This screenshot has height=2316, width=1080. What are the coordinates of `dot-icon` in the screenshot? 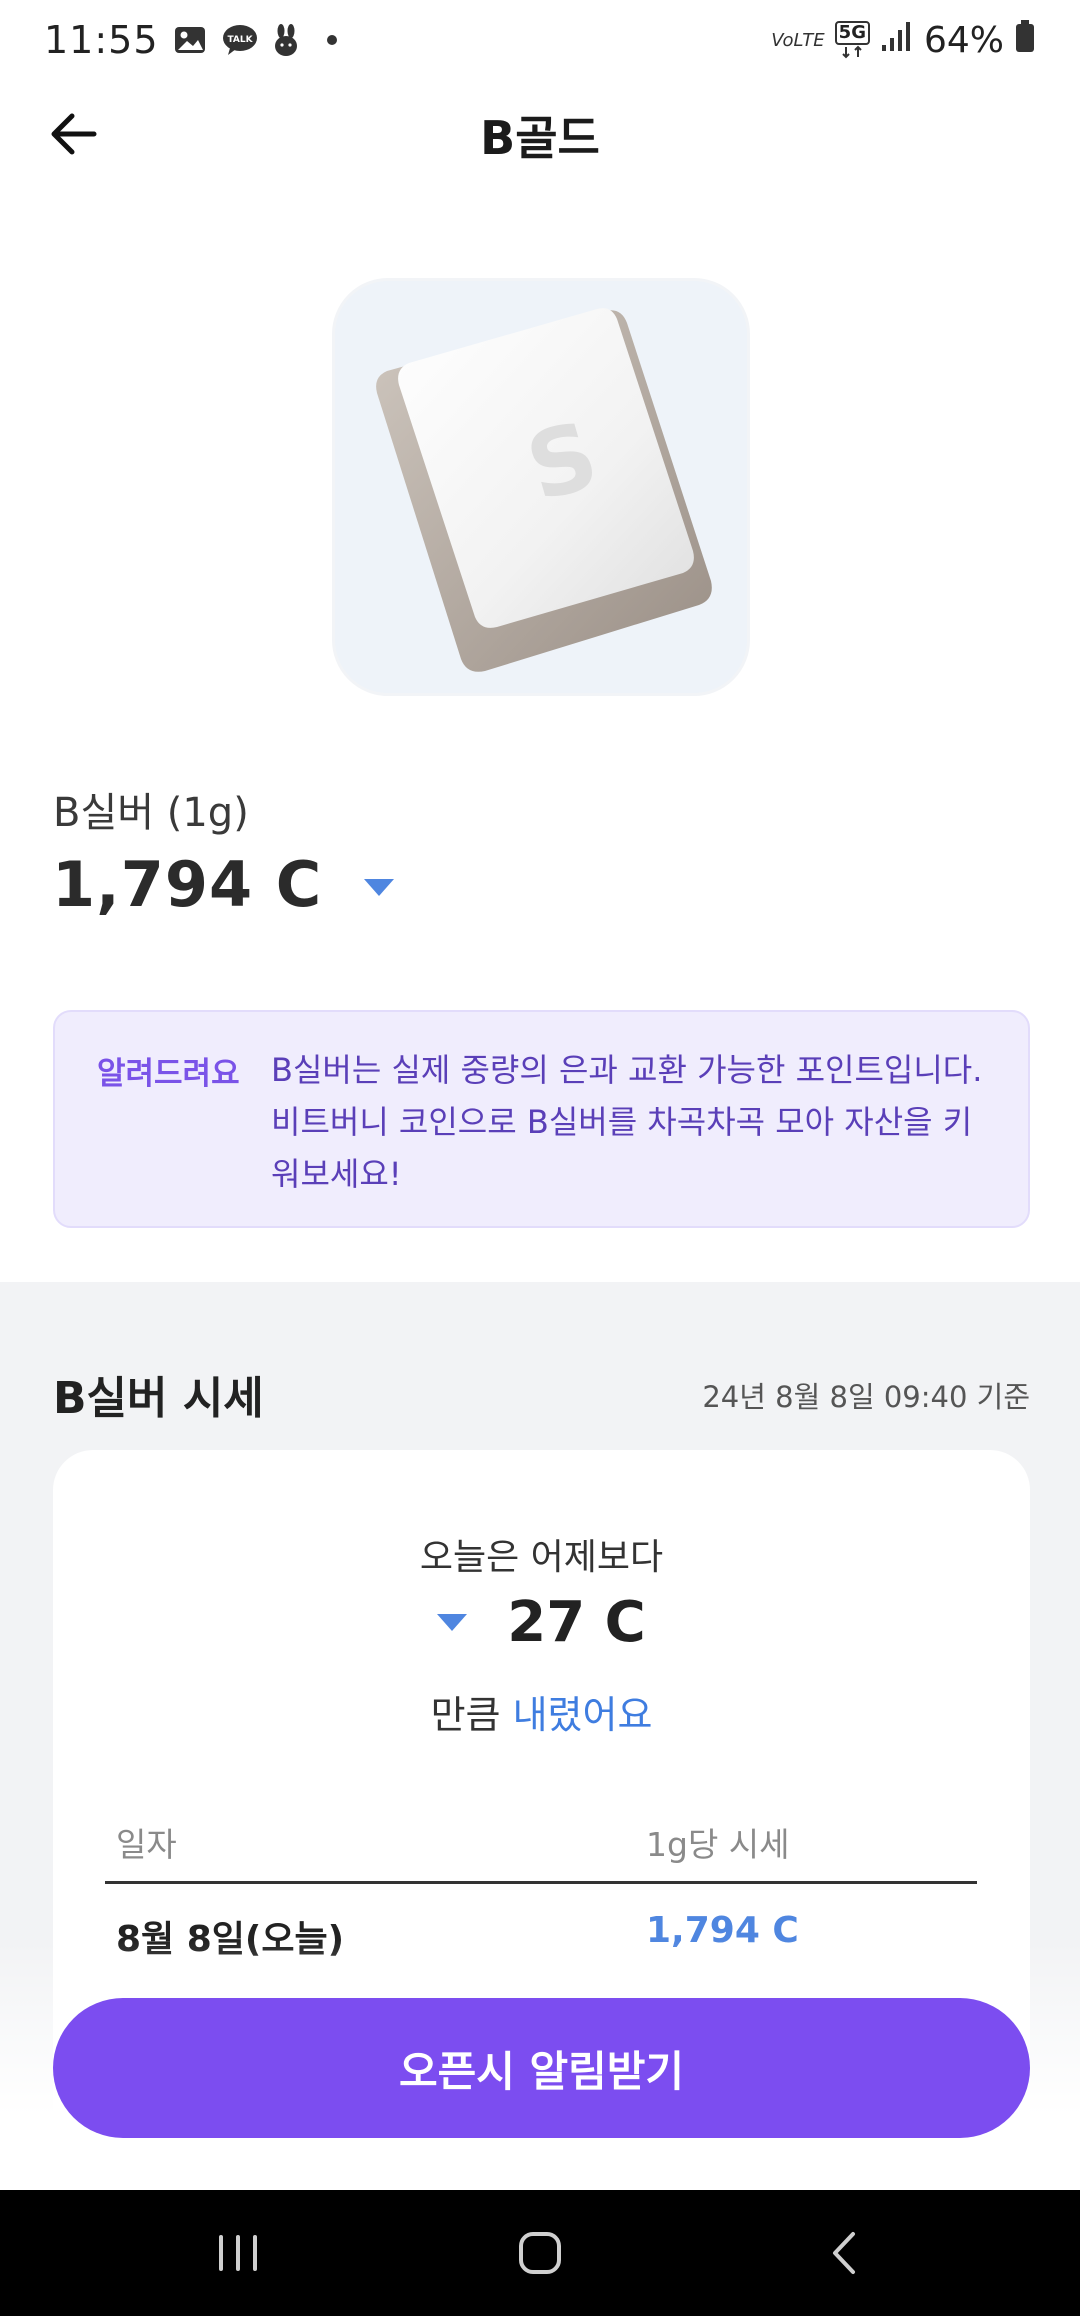 It's located at (331, 40).